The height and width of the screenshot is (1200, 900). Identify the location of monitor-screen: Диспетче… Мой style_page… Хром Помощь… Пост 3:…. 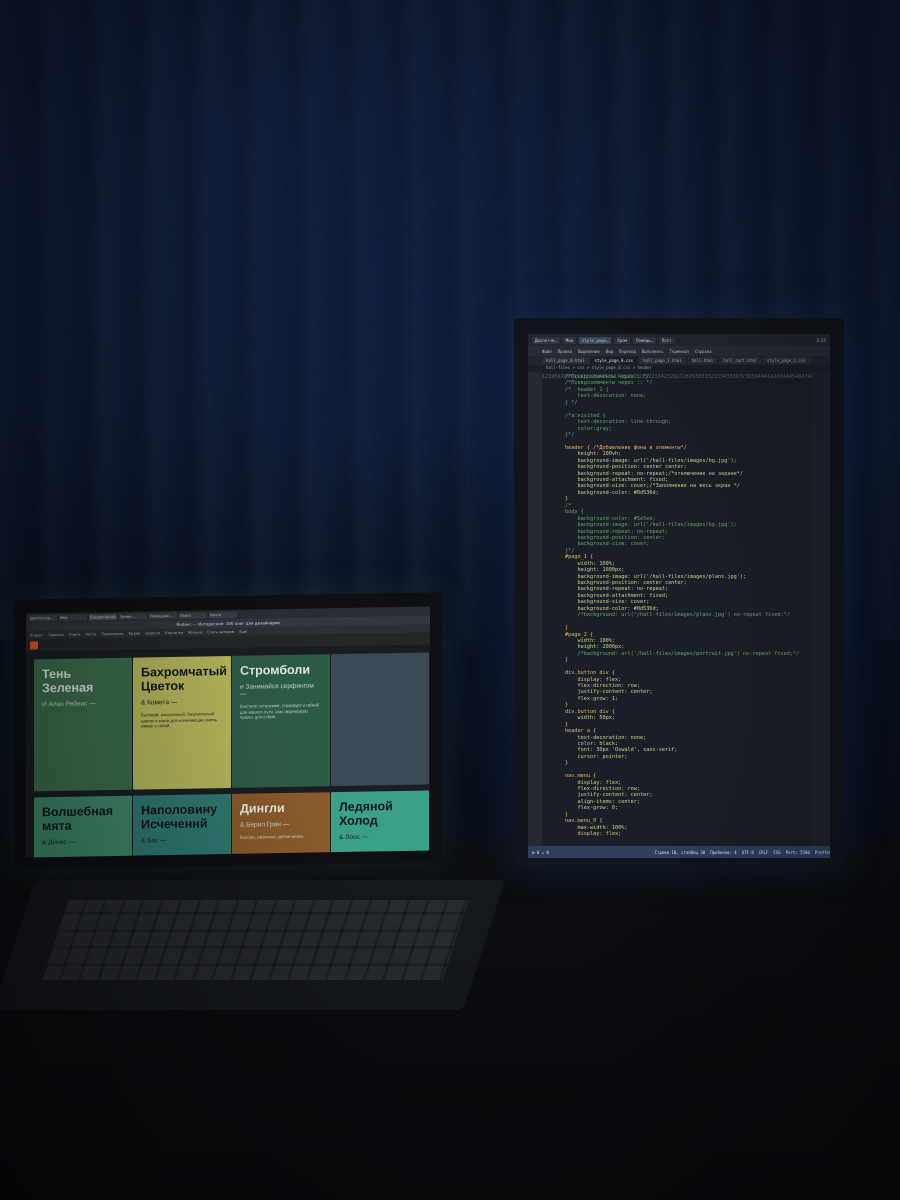
(679, 596).